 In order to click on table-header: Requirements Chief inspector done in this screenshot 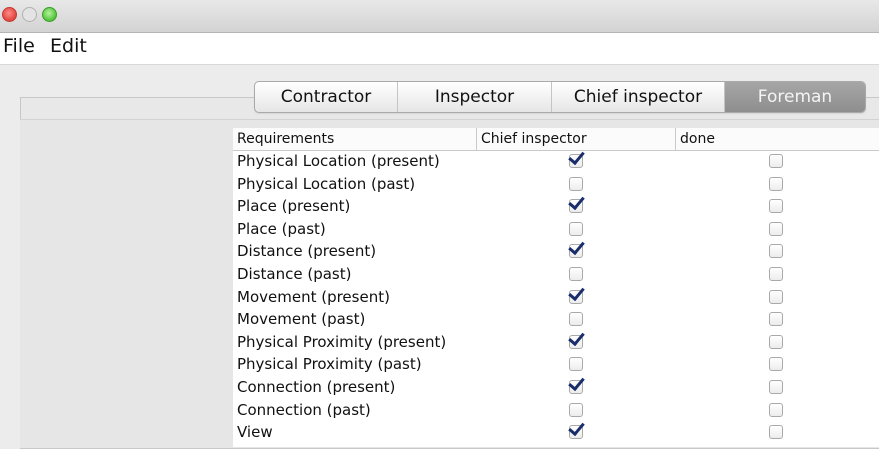, I will do `click(556, 139)`.